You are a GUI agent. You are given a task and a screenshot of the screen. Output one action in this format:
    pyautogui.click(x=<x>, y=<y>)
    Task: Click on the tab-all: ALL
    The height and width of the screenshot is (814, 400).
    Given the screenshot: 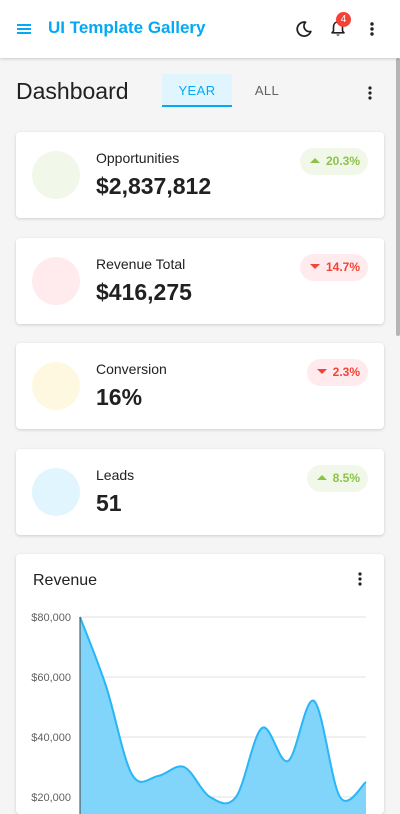 What is the action you would take?
    pyautogui.click(x=267, y=90)
    